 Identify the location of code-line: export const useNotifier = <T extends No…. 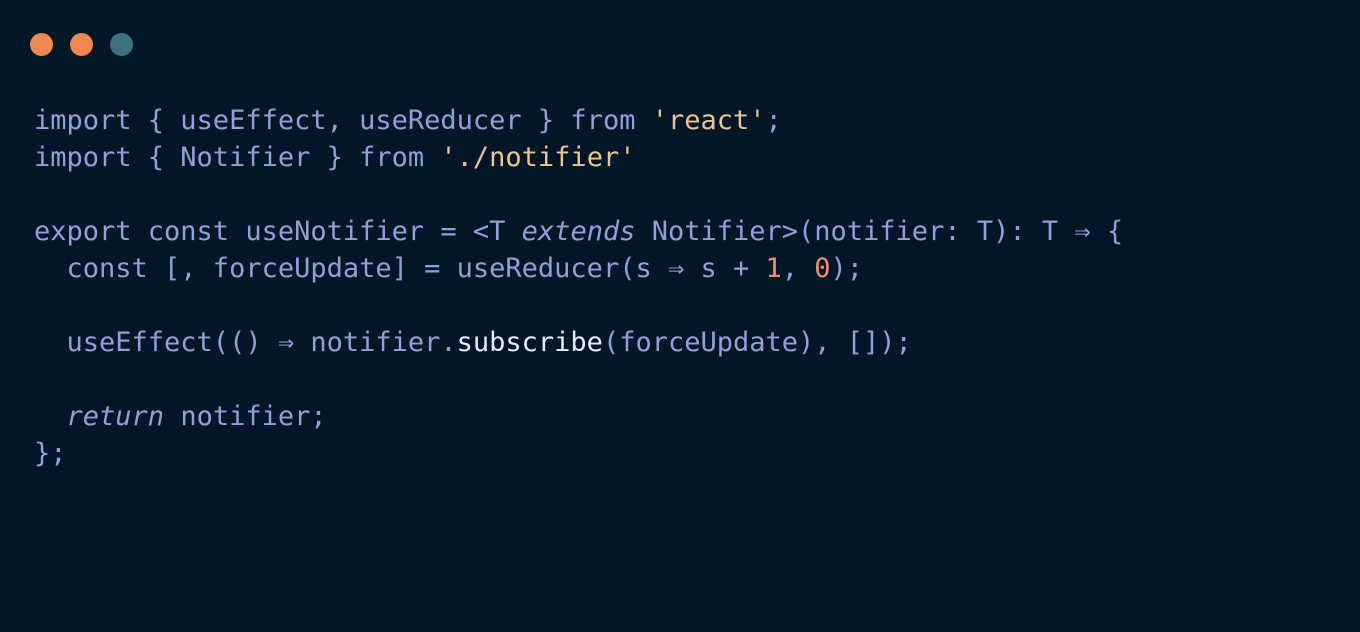
(578, 231).